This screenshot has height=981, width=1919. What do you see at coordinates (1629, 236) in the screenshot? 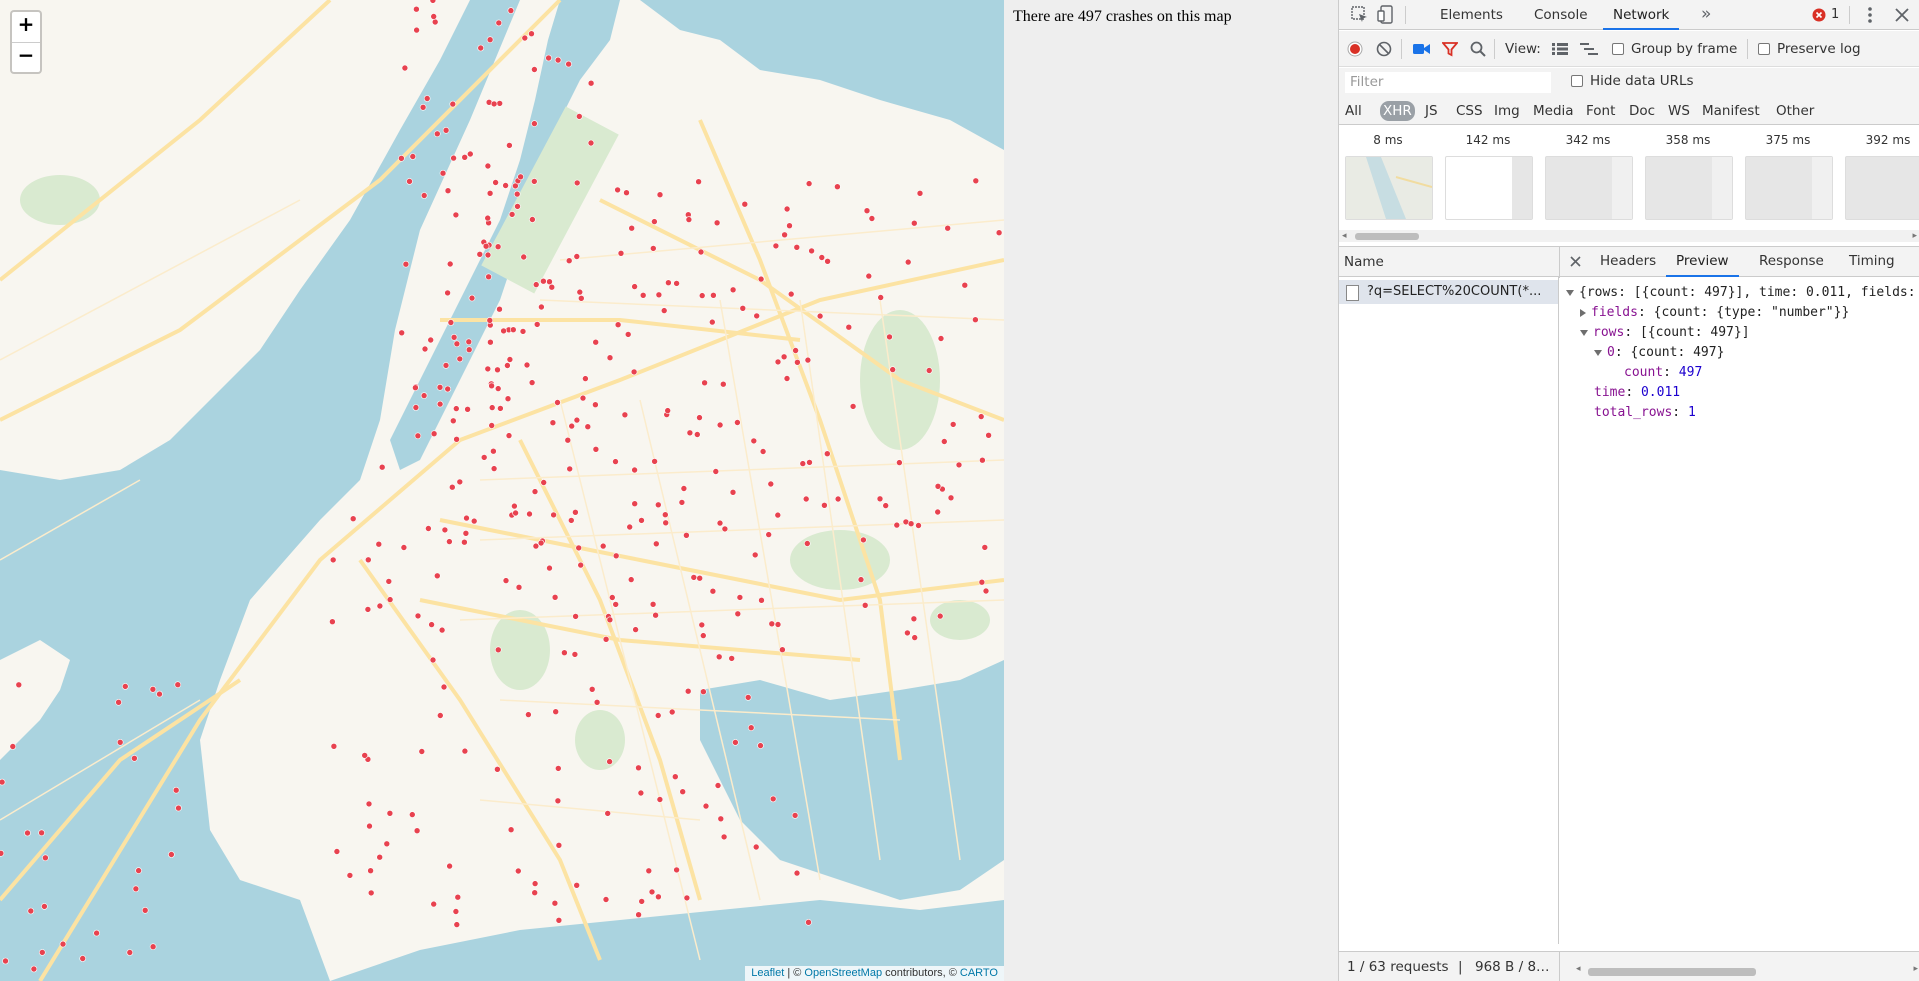
I see `frames-scrollbar: ◂ ▸` at bounding box center [1629, 236].